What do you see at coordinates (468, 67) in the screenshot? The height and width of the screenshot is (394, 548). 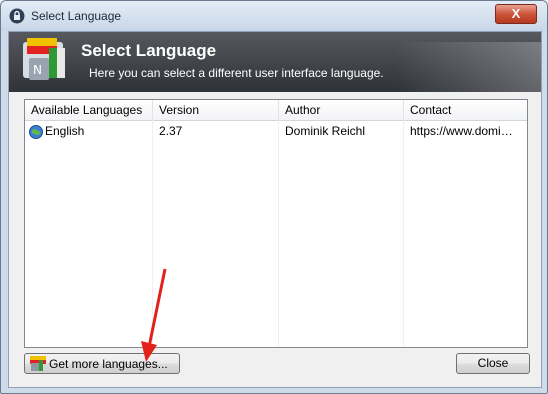 I see `banner-decoration` at bounding box center [468, 67].